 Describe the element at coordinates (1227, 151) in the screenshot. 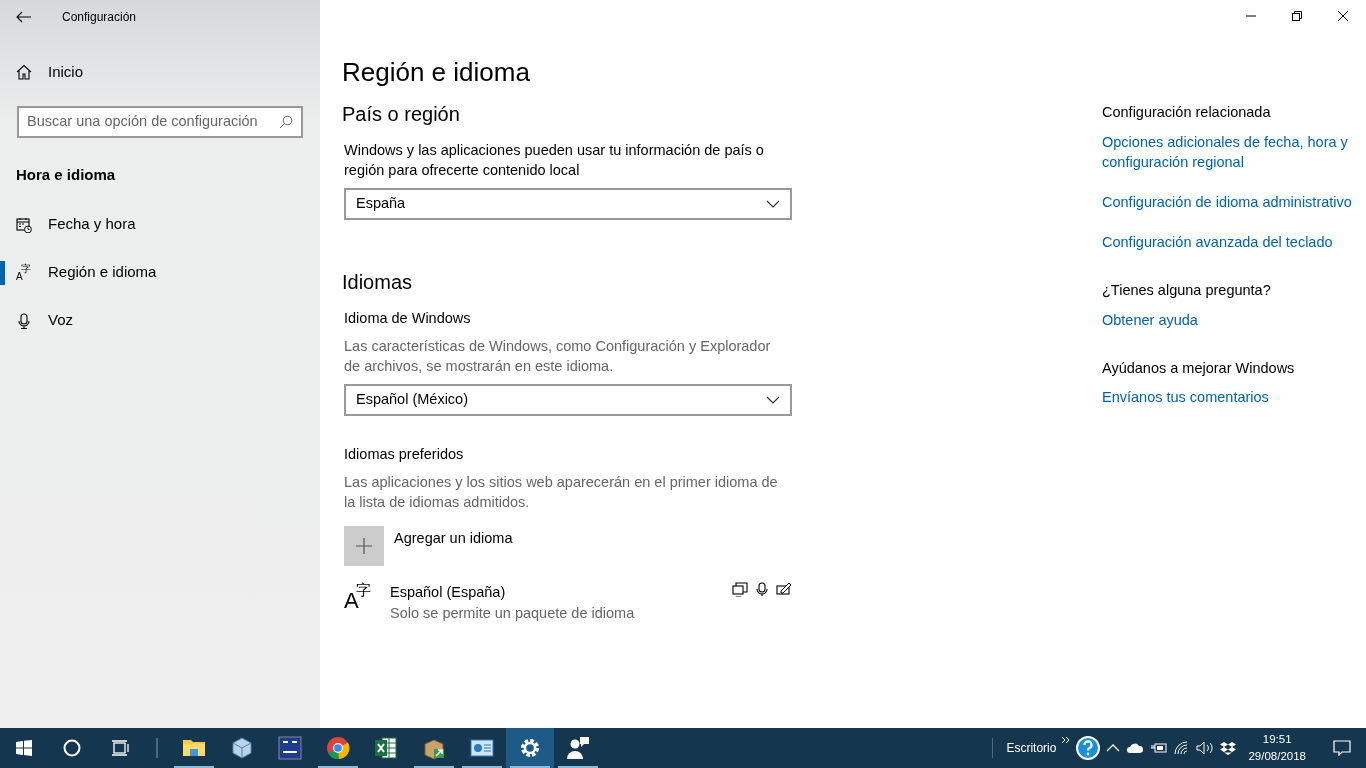

I see `related-link: Opciones adicionales de fecha, hora y configuración regional` at that location.